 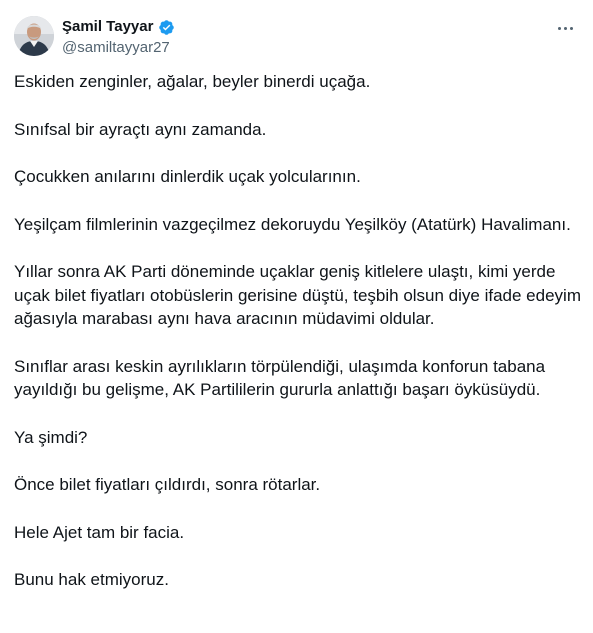 I want to click on display-name-row: Şamil Tayyar, so click(x=118, y=27).